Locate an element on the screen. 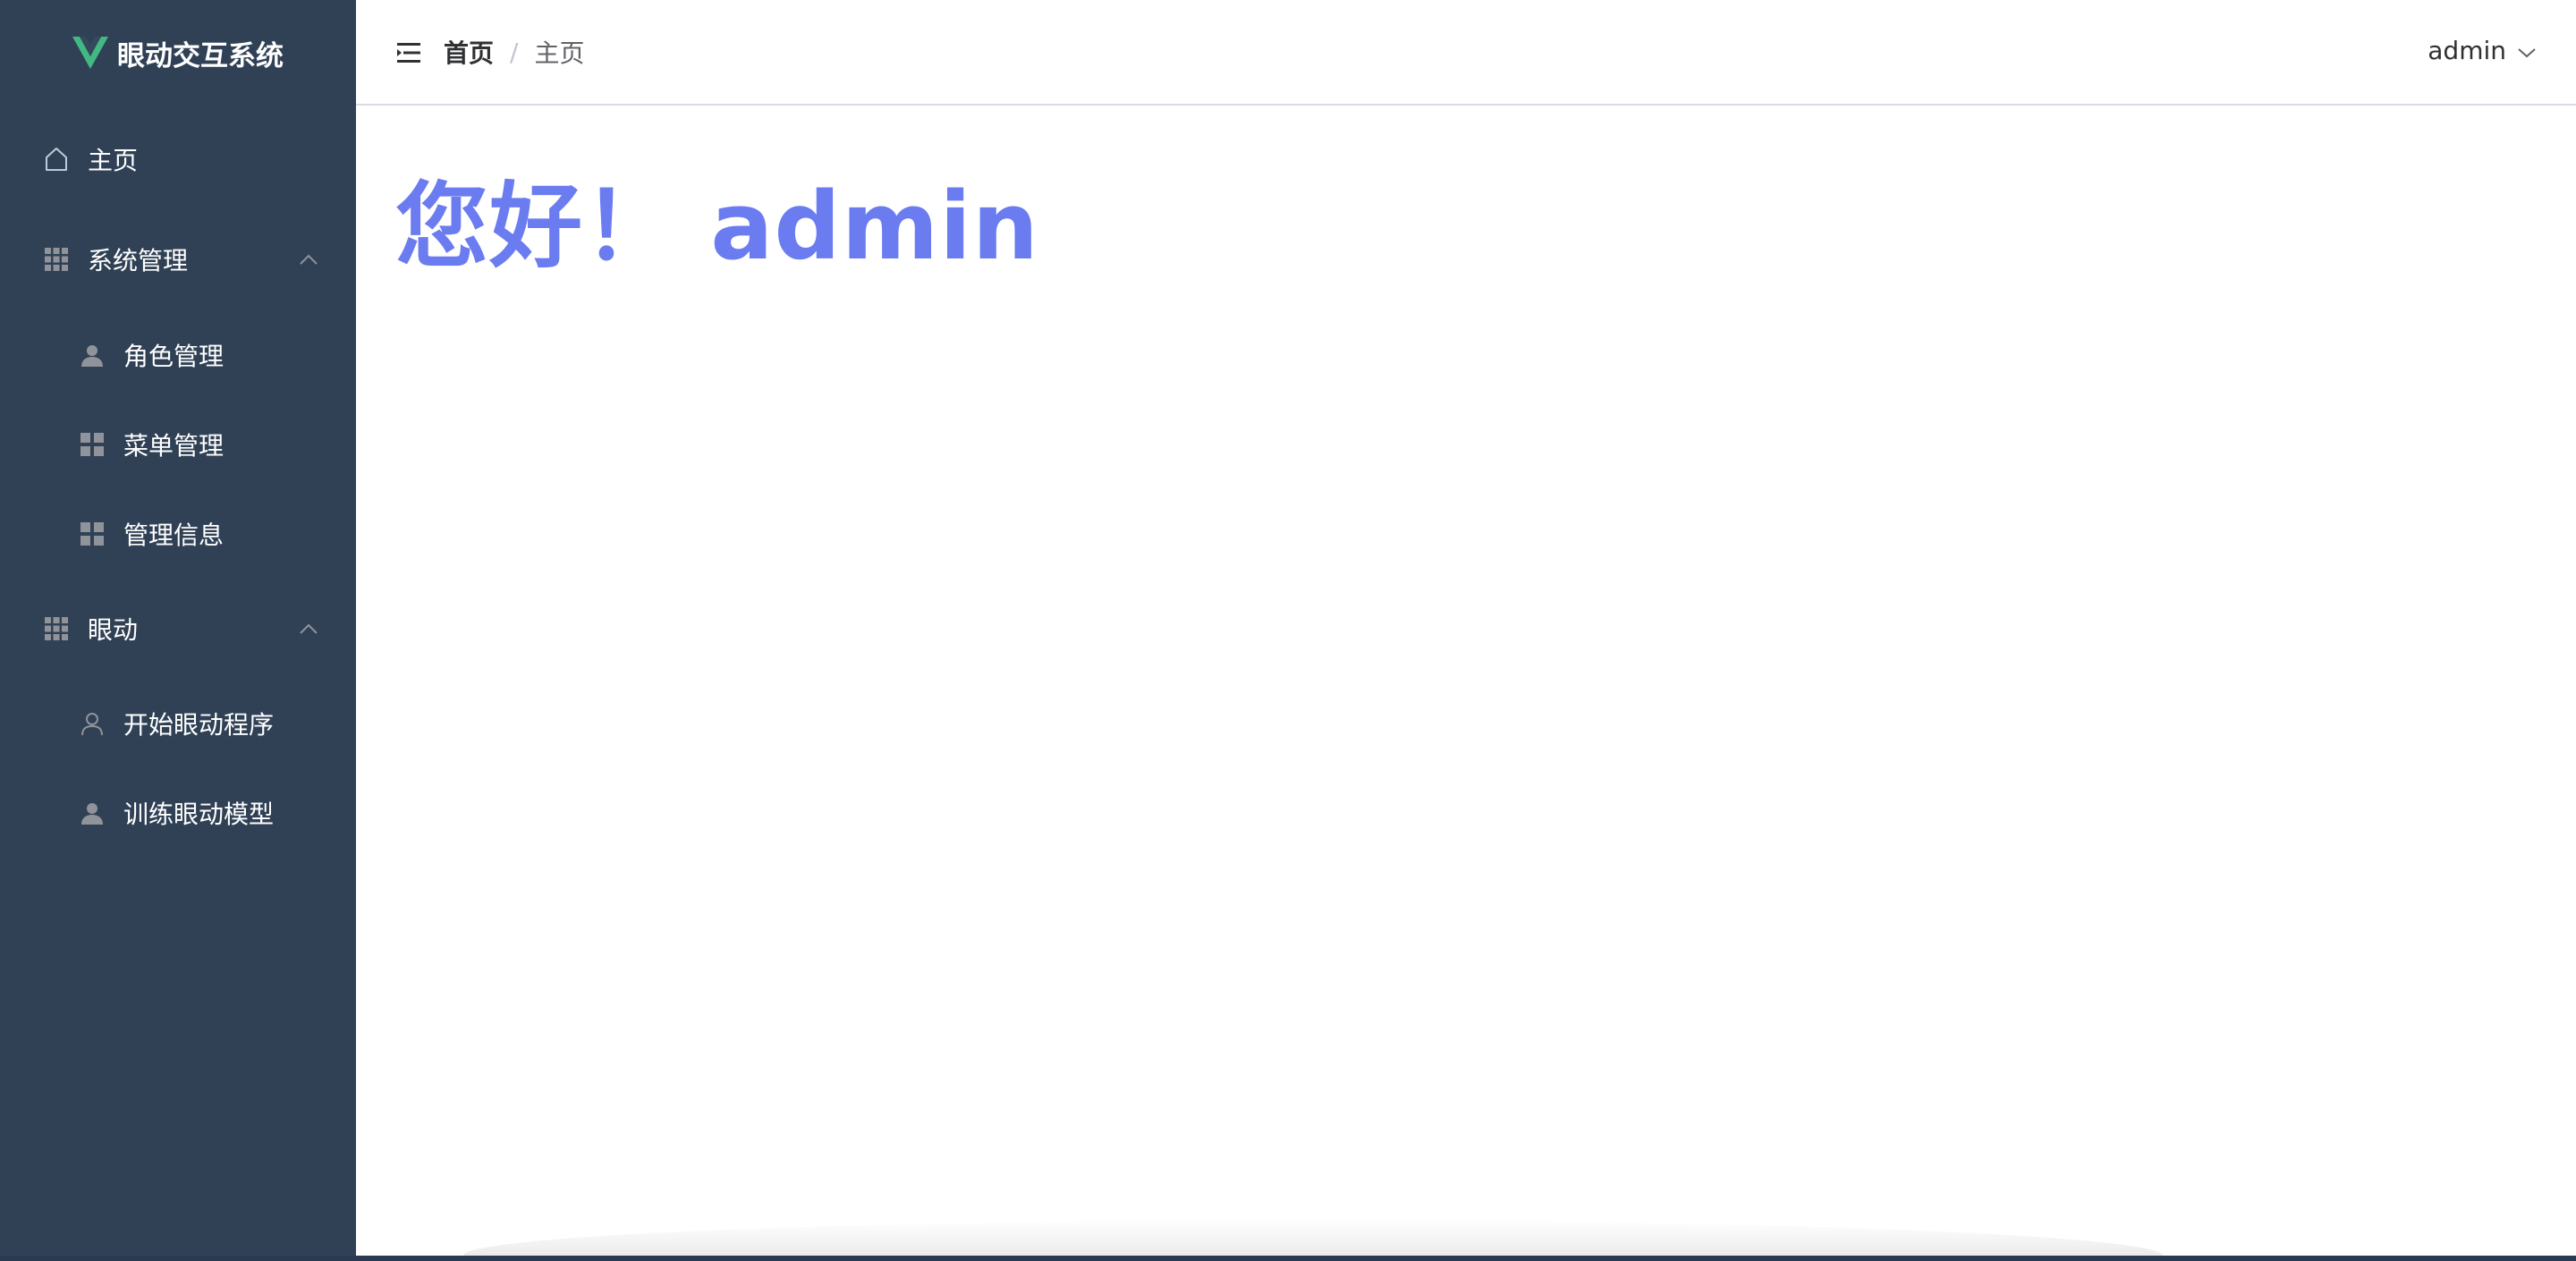 This screenshot has width=2576, height=1261. sidebar-item-admin-info: 管理信息 is located at coordinates (178, 534).